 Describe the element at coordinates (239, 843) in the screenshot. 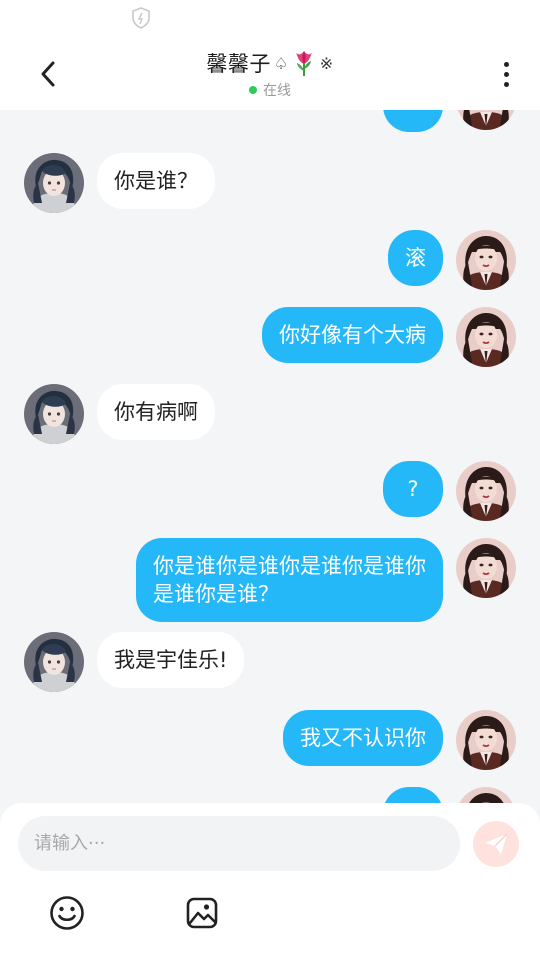

I see `message-input` at that location.